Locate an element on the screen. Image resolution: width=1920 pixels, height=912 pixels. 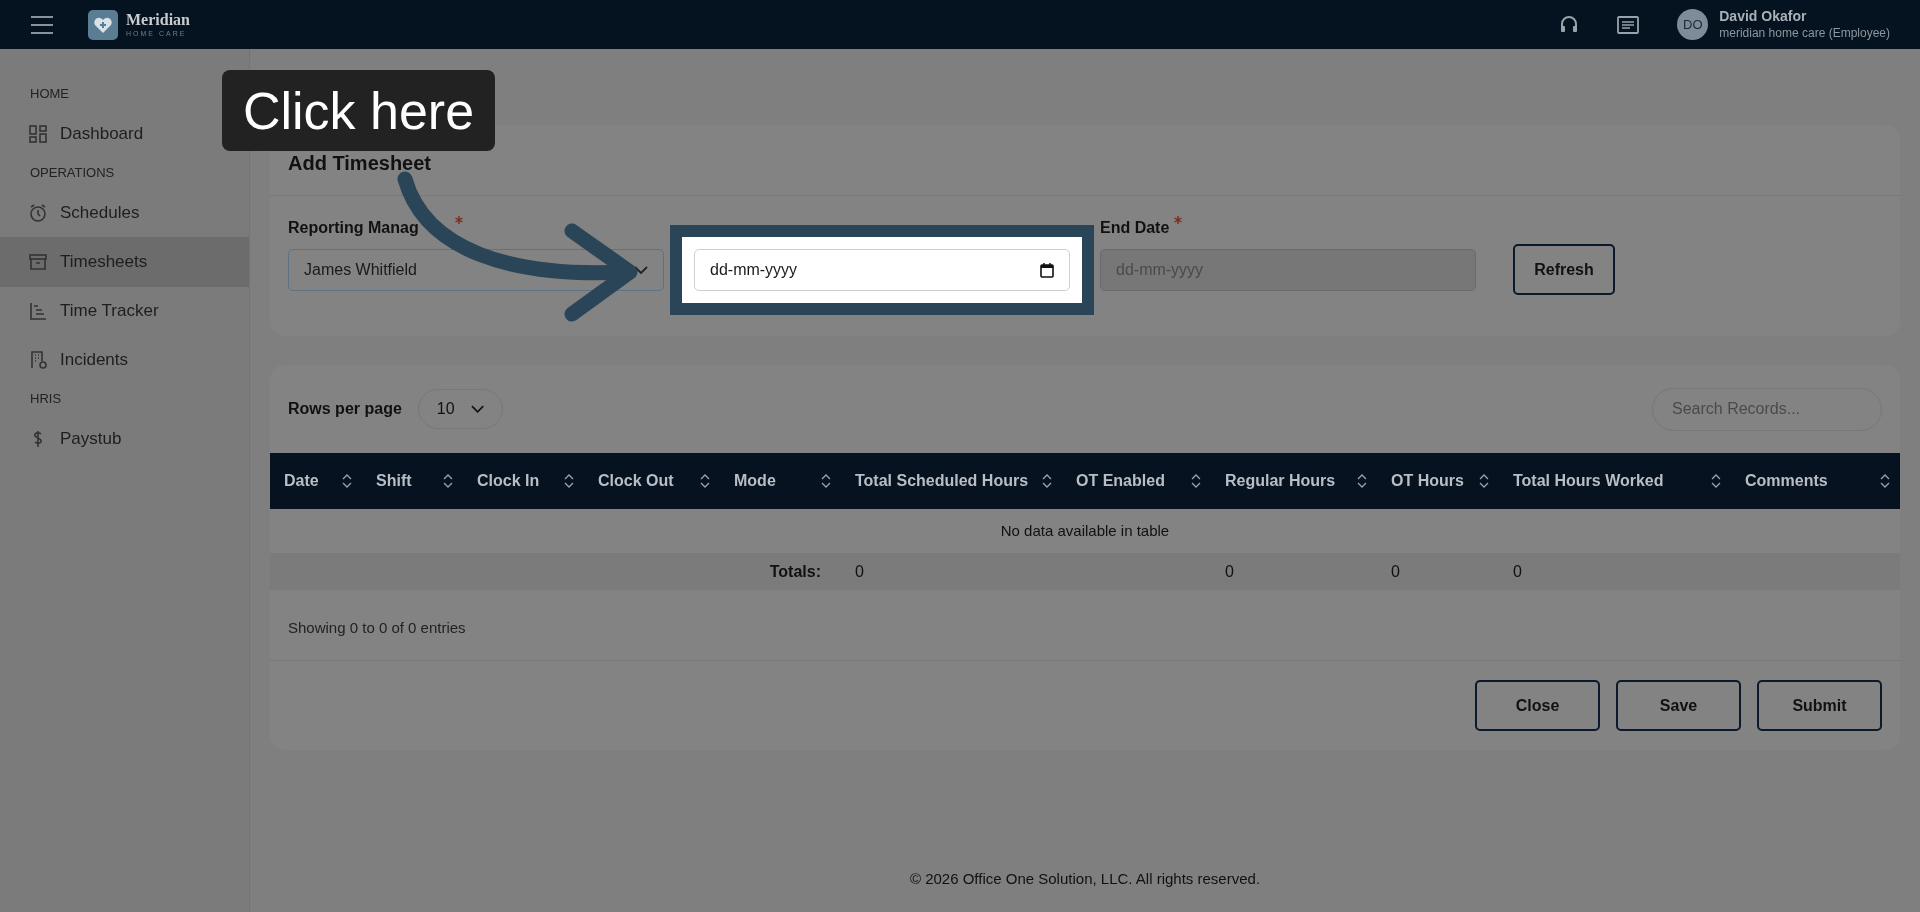
sidebar-heading: HRIS is located at coordinates (46, 399).